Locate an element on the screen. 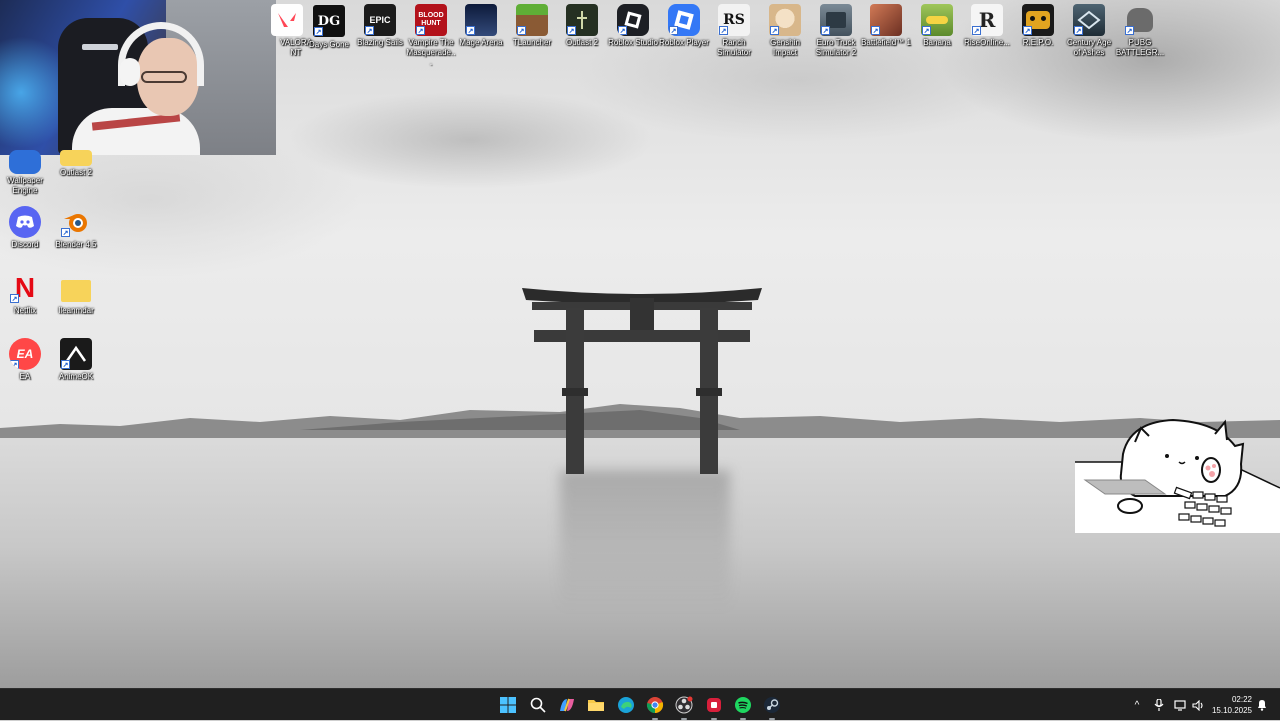  desktop-icon-label: Outlast 2 is located at coordinates (581, 42).